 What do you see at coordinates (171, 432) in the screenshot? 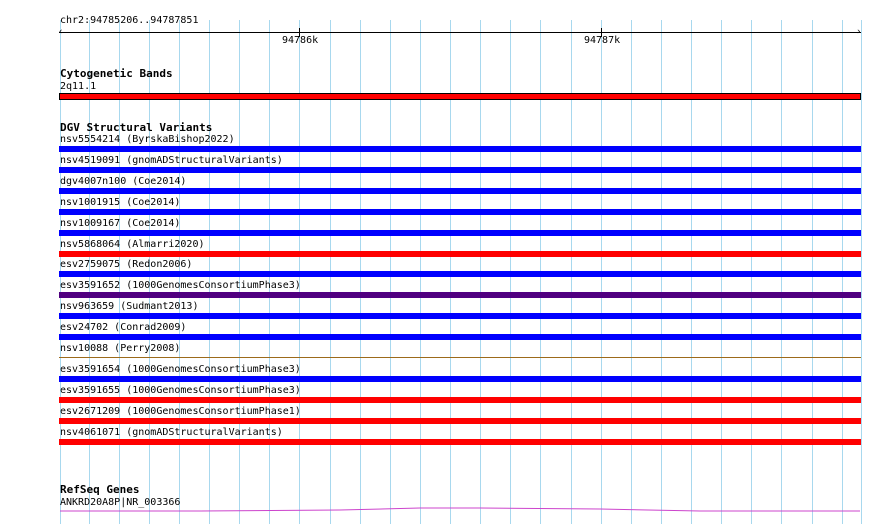
I see `variant-label: nsv4061071 (gnomADStructuralVariants)` at bounding box center [171, 432].